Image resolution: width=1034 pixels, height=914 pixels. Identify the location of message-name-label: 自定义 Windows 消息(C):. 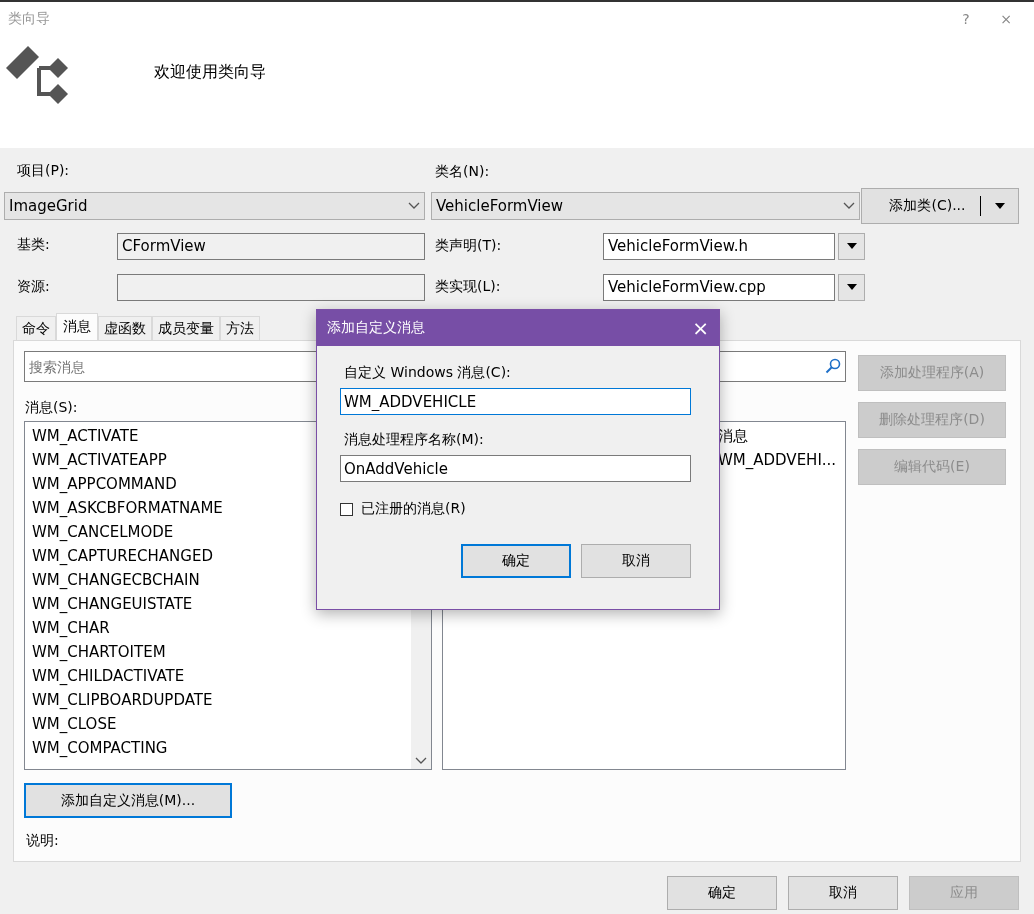
(427, 373).